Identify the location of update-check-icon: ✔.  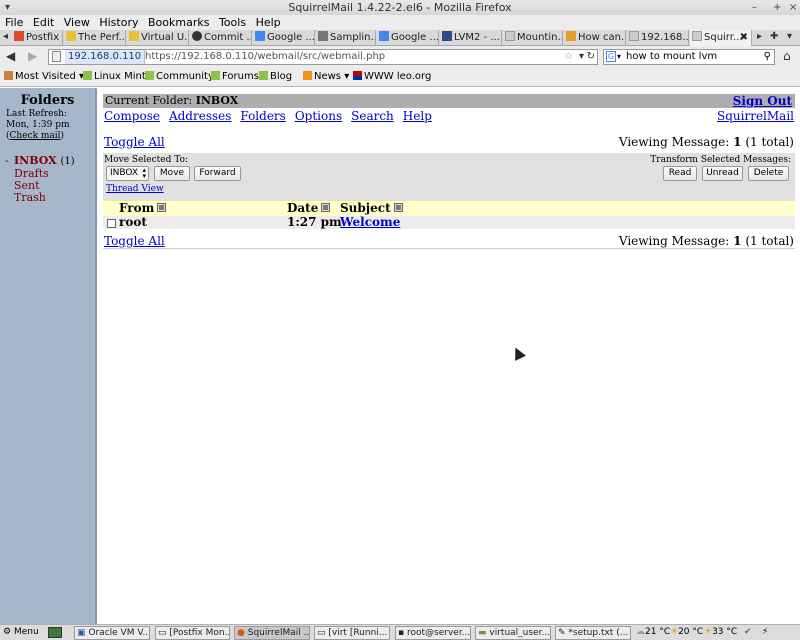
(748, 632).